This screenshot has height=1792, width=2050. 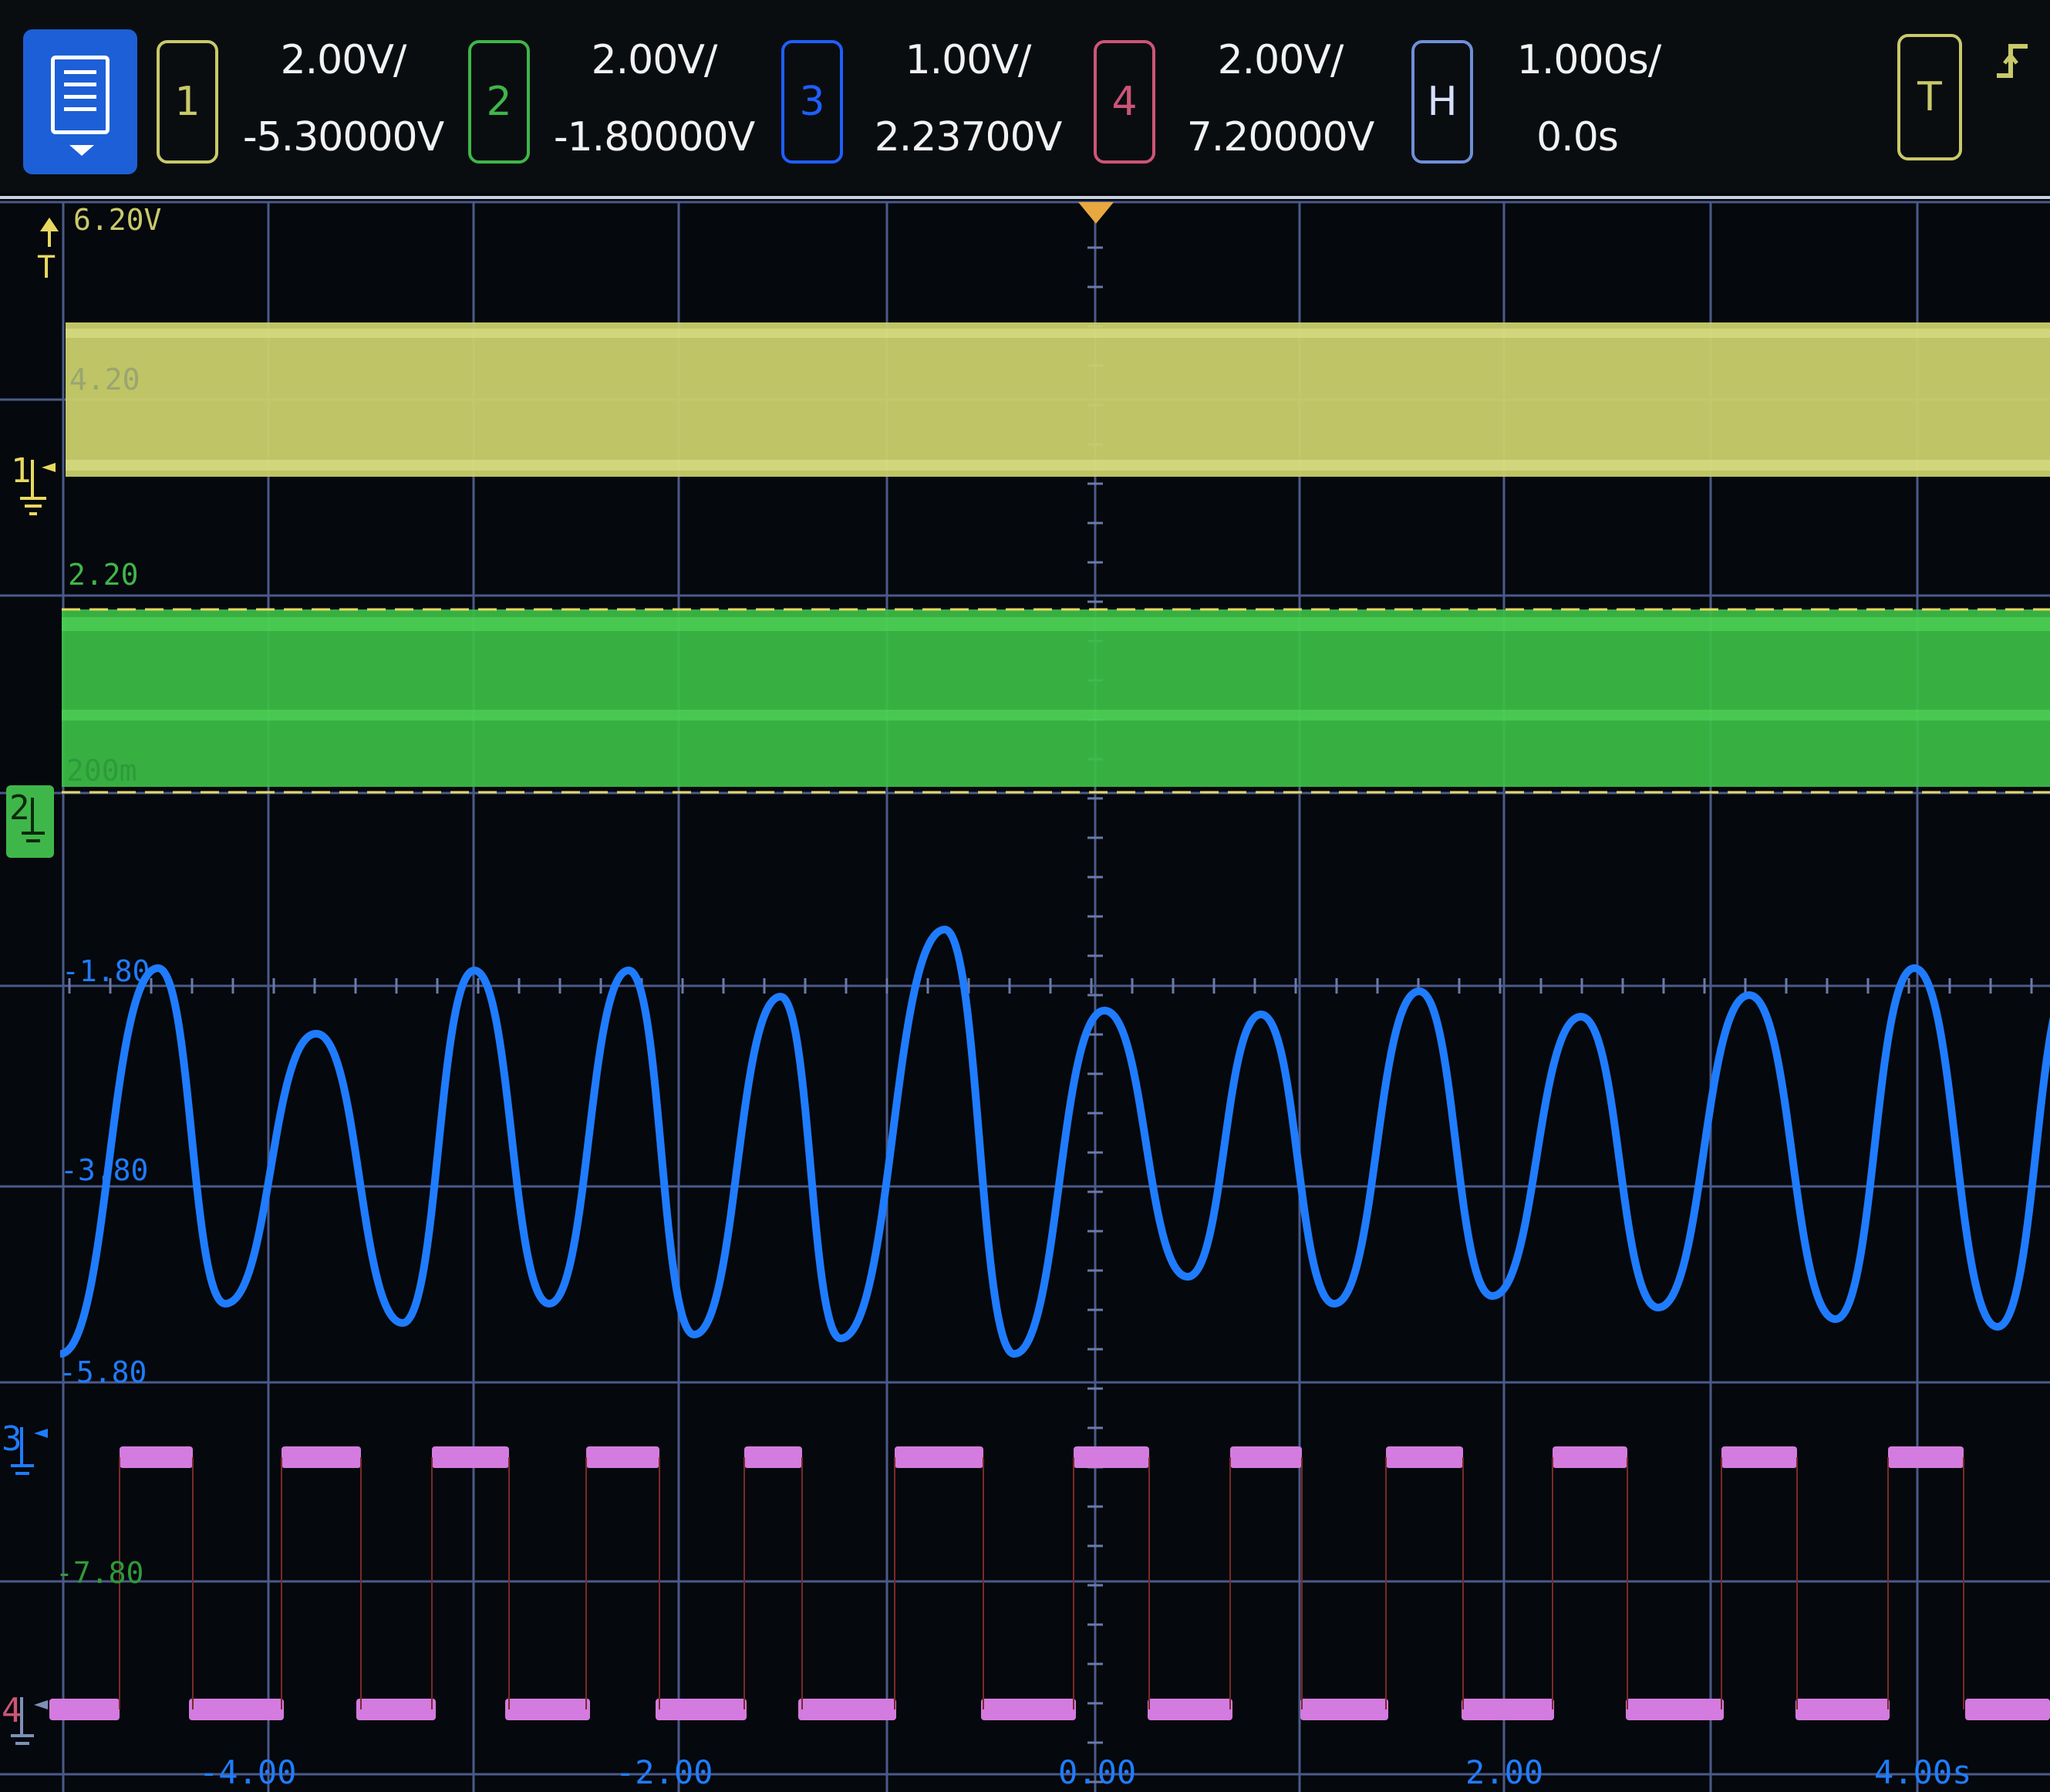 I want to click on main-menu-button, so click(x=80, y=101).